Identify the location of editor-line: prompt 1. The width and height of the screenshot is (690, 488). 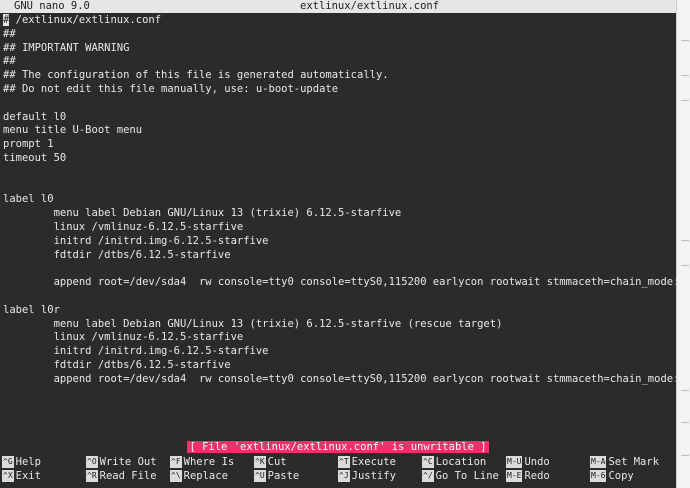
(28, 144).